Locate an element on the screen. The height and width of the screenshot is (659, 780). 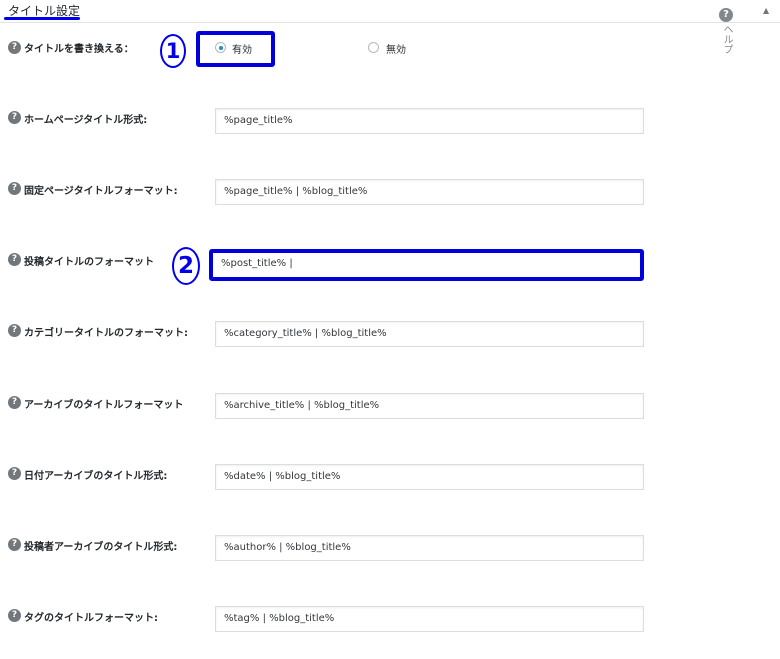
callout-1-annotation: 1 is located at coordinates (173, 51).